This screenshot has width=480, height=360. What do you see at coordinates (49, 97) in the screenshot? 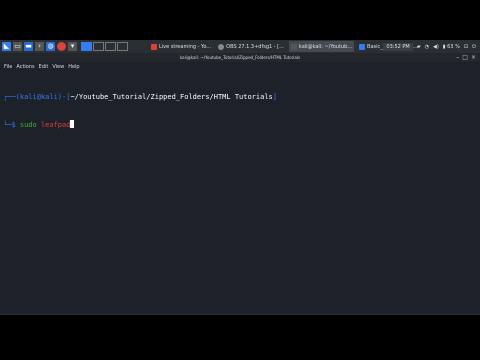
I see `prompt-host: kali` at bounding box center [49, 97].